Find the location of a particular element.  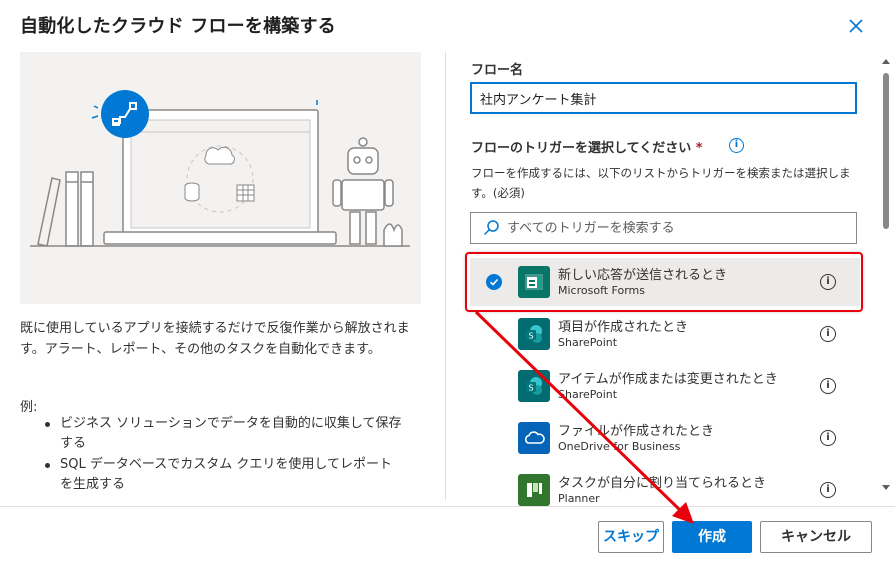

trigger-help-text: フローを作成するには、以下のリストからトリガーを検索または選択します。(必須) is located at coordinates (661, 183).